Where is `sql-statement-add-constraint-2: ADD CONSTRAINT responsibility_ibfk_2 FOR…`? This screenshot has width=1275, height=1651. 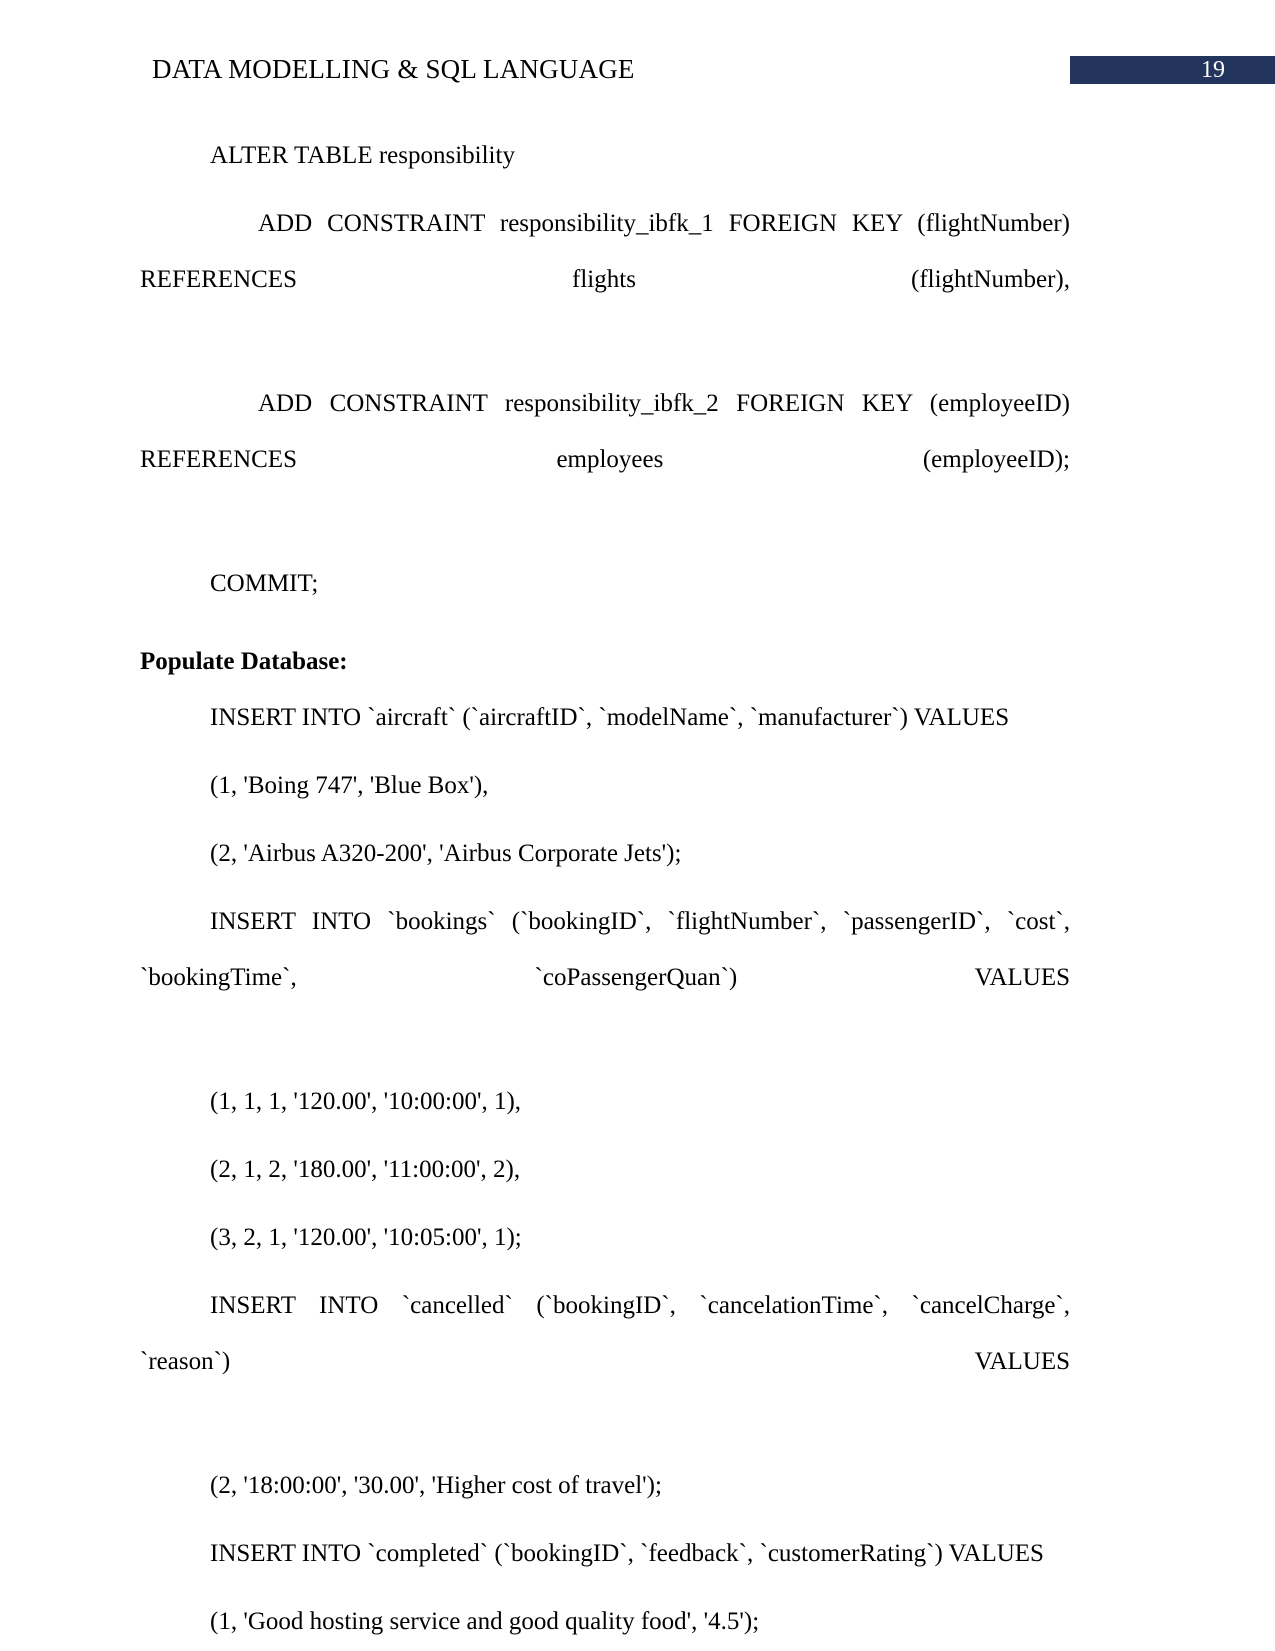
sql-statement-add-constraint-2: ADD CONSTRAINT responsibility_ibfk_2 FOR… is located at coordinates (605, 431).